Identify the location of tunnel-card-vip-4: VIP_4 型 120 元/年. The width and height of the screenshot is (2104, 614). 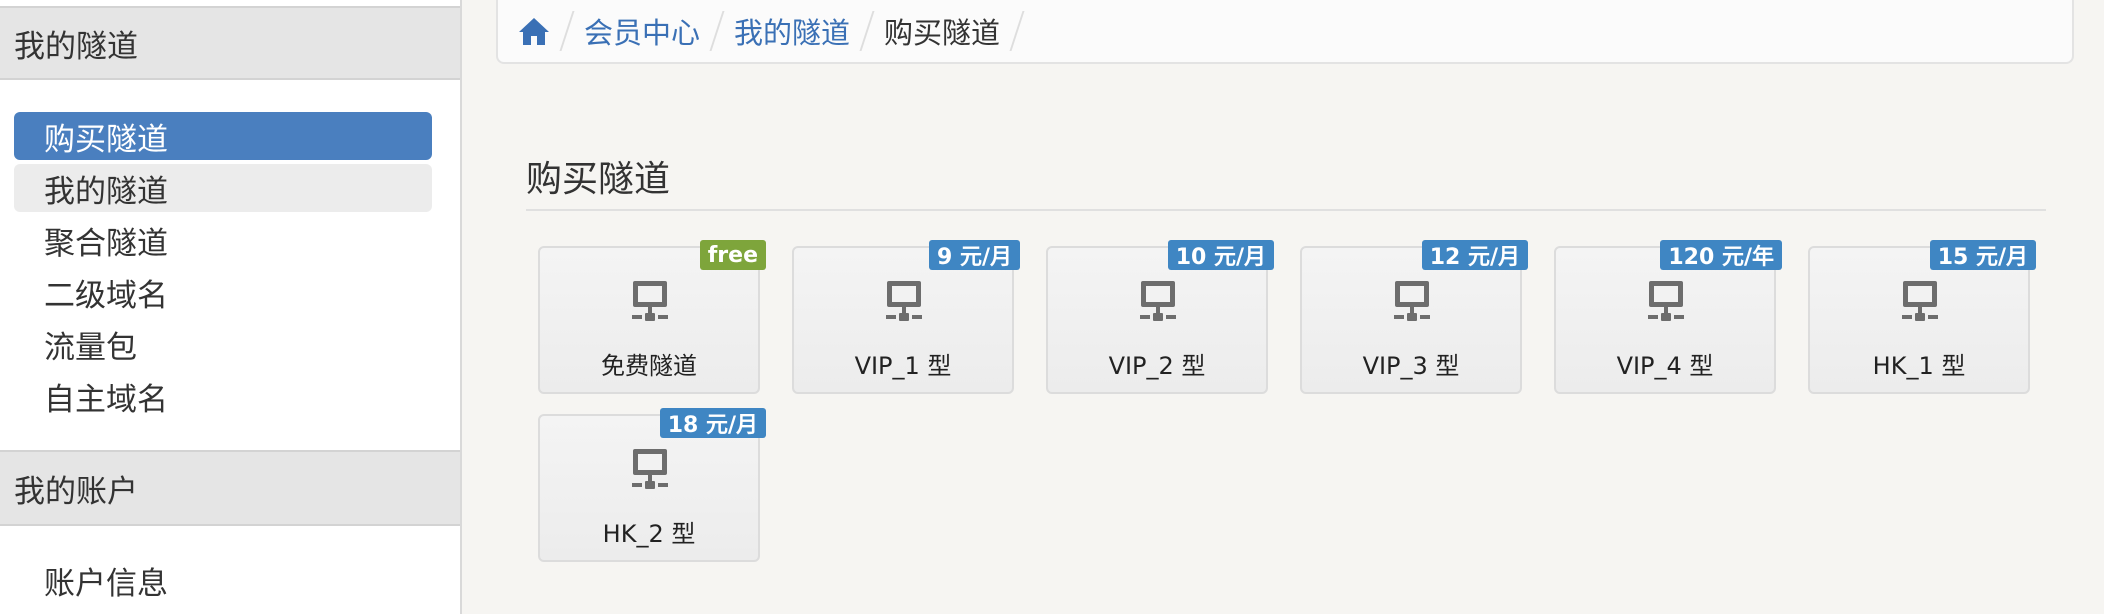
(1668, 317).